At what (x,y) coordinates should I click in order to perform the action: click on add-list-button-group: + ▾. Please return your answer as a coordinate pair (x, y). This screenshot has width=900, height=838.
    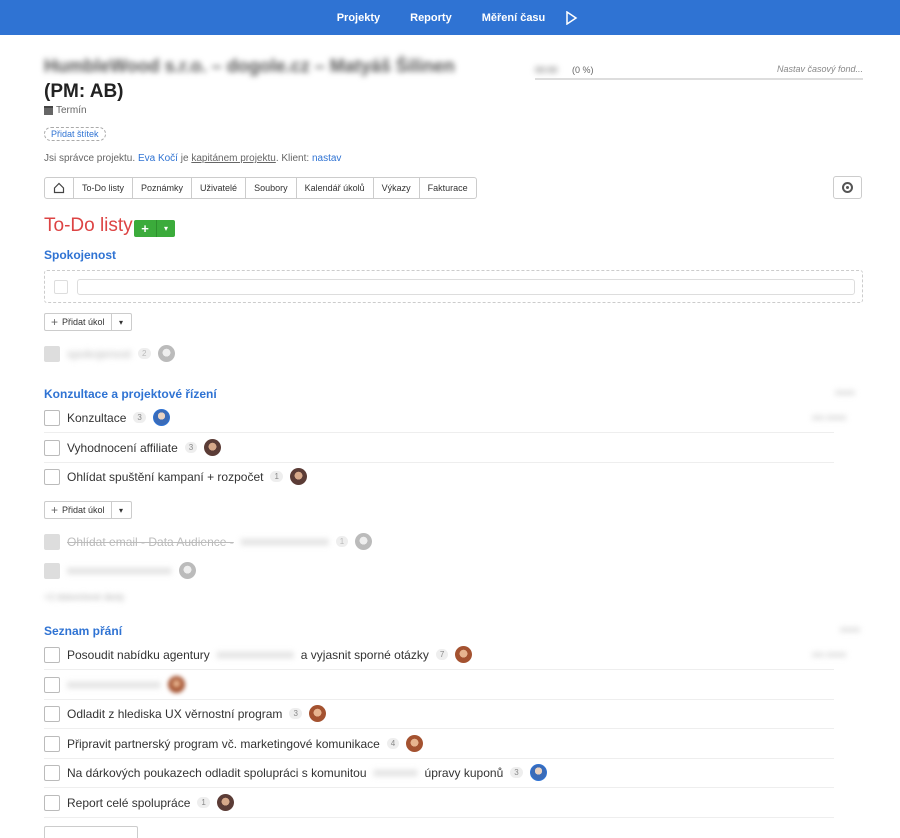
    Looking at the image, I should click on (154, 228).